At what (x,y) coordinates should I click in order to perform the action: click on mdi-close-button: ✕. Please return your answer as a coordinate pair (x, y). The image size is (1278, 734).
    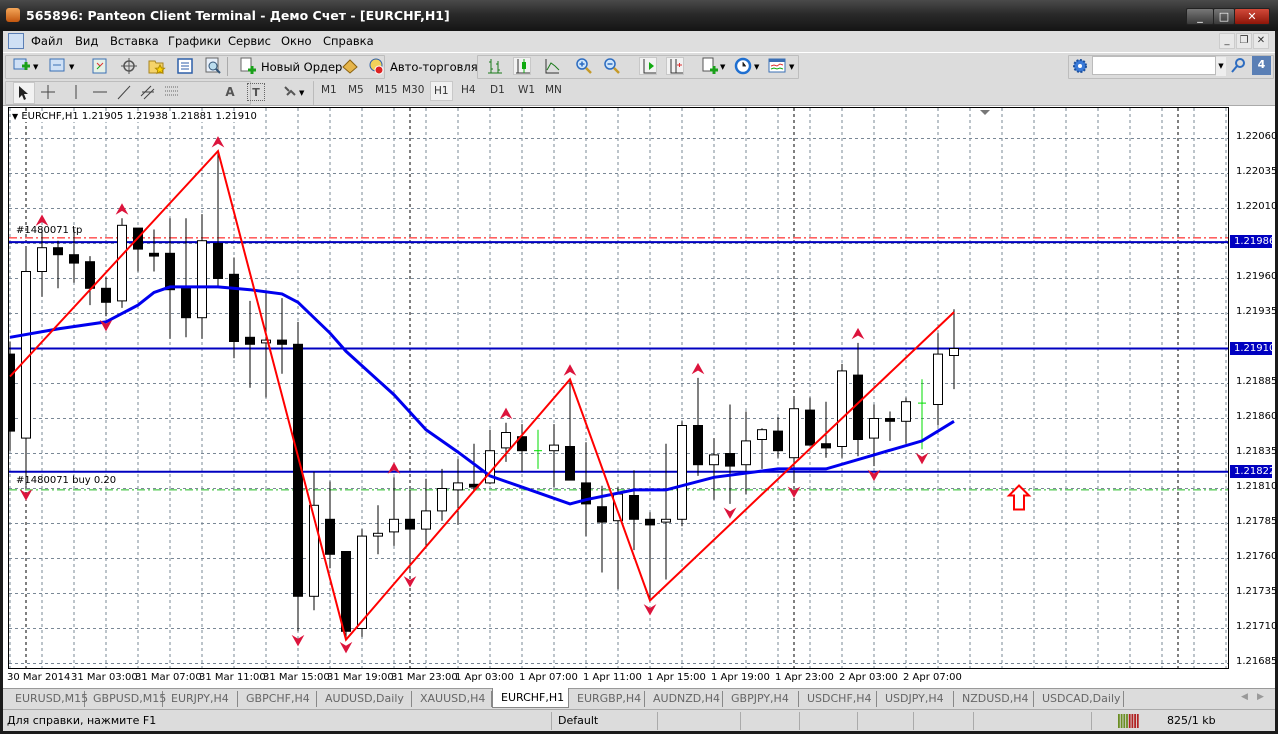
    Looking at the image, I should click on (1261, 41).